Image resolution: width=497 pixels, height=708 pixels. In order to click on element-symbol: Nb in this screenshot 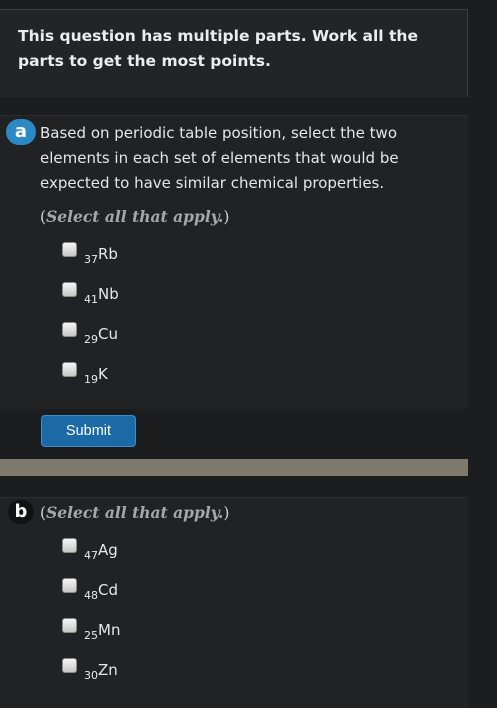, I will do `click(108, 294)`.